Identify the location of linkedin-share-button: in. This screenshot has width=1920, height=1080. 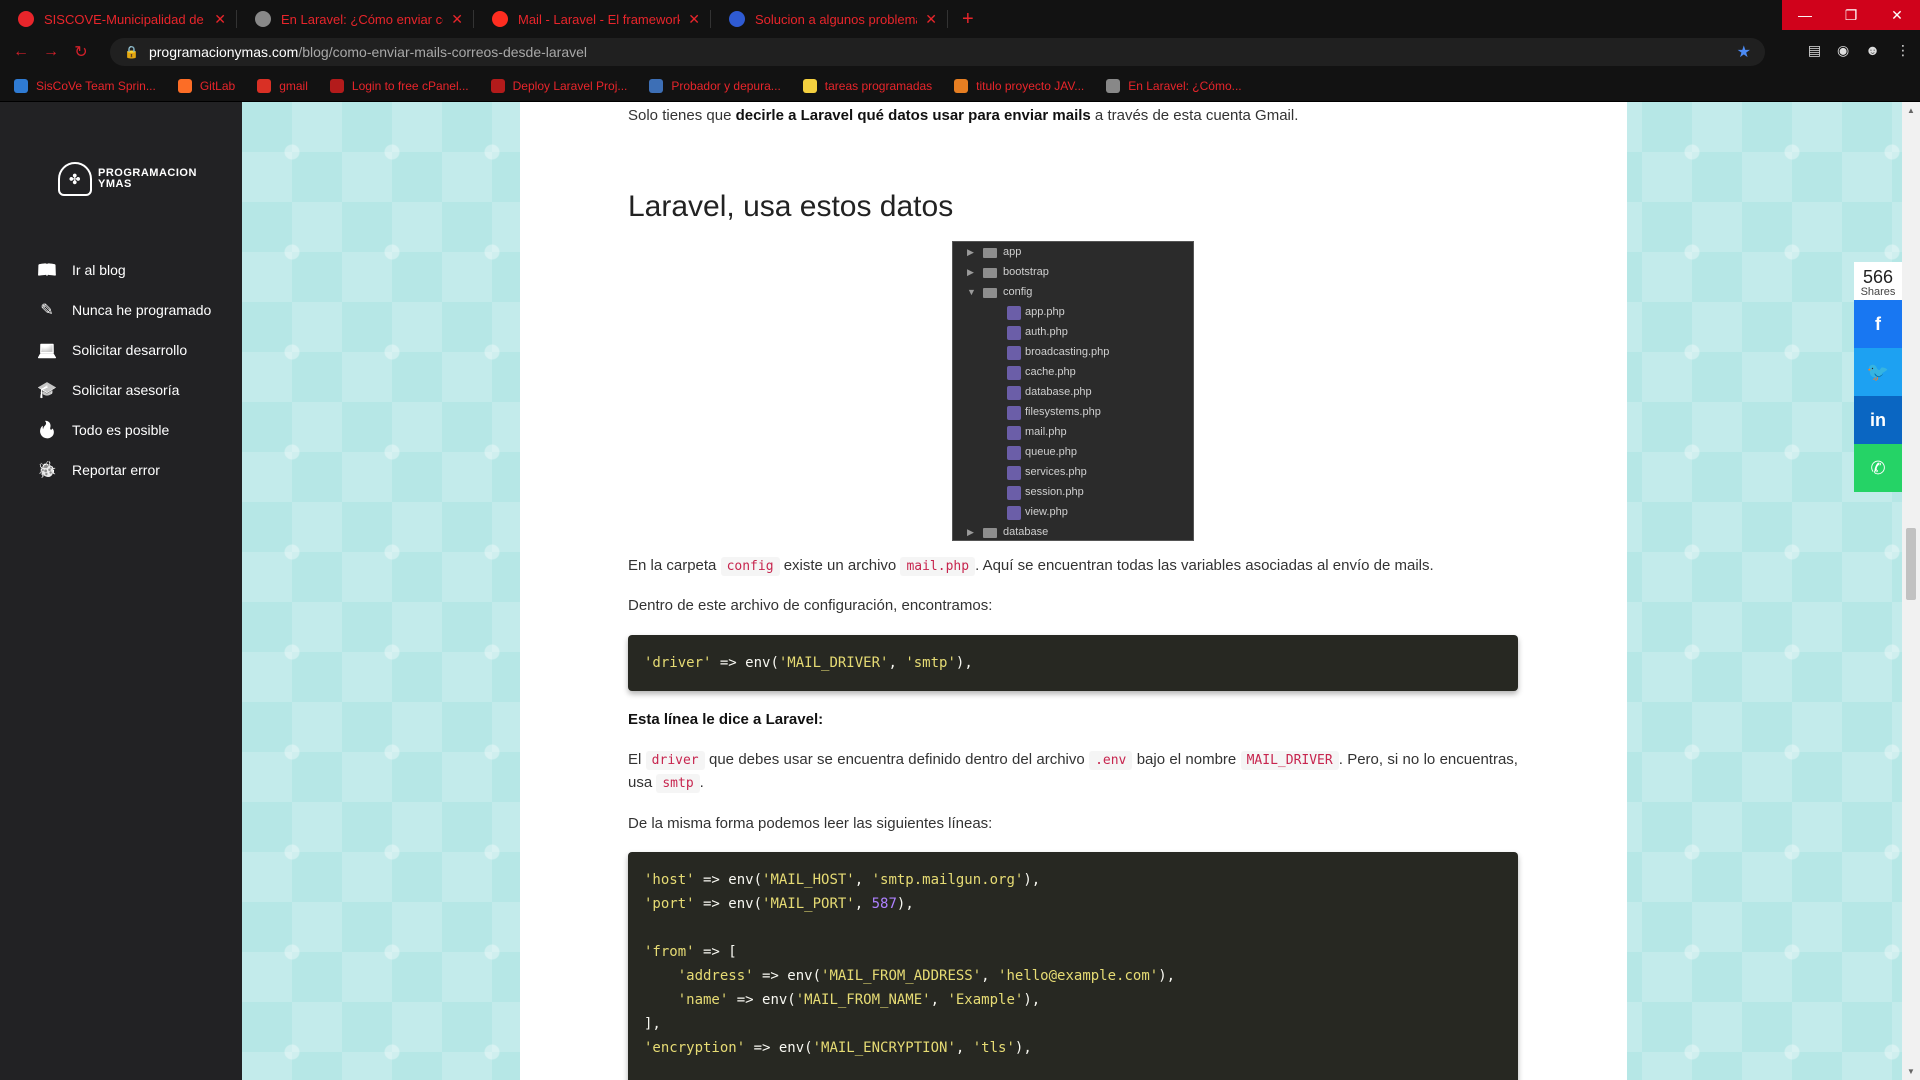
(1878, 420).